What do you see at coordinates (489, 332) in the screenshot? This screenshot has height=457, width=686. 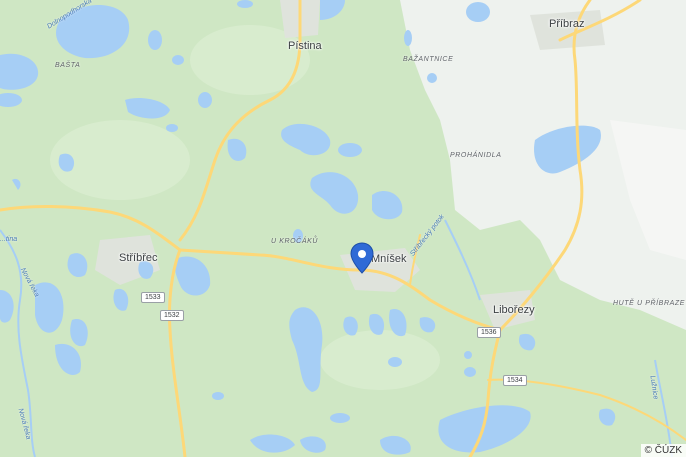 I see `road-shield-1536: 1536` at bounding box center [489, 332].